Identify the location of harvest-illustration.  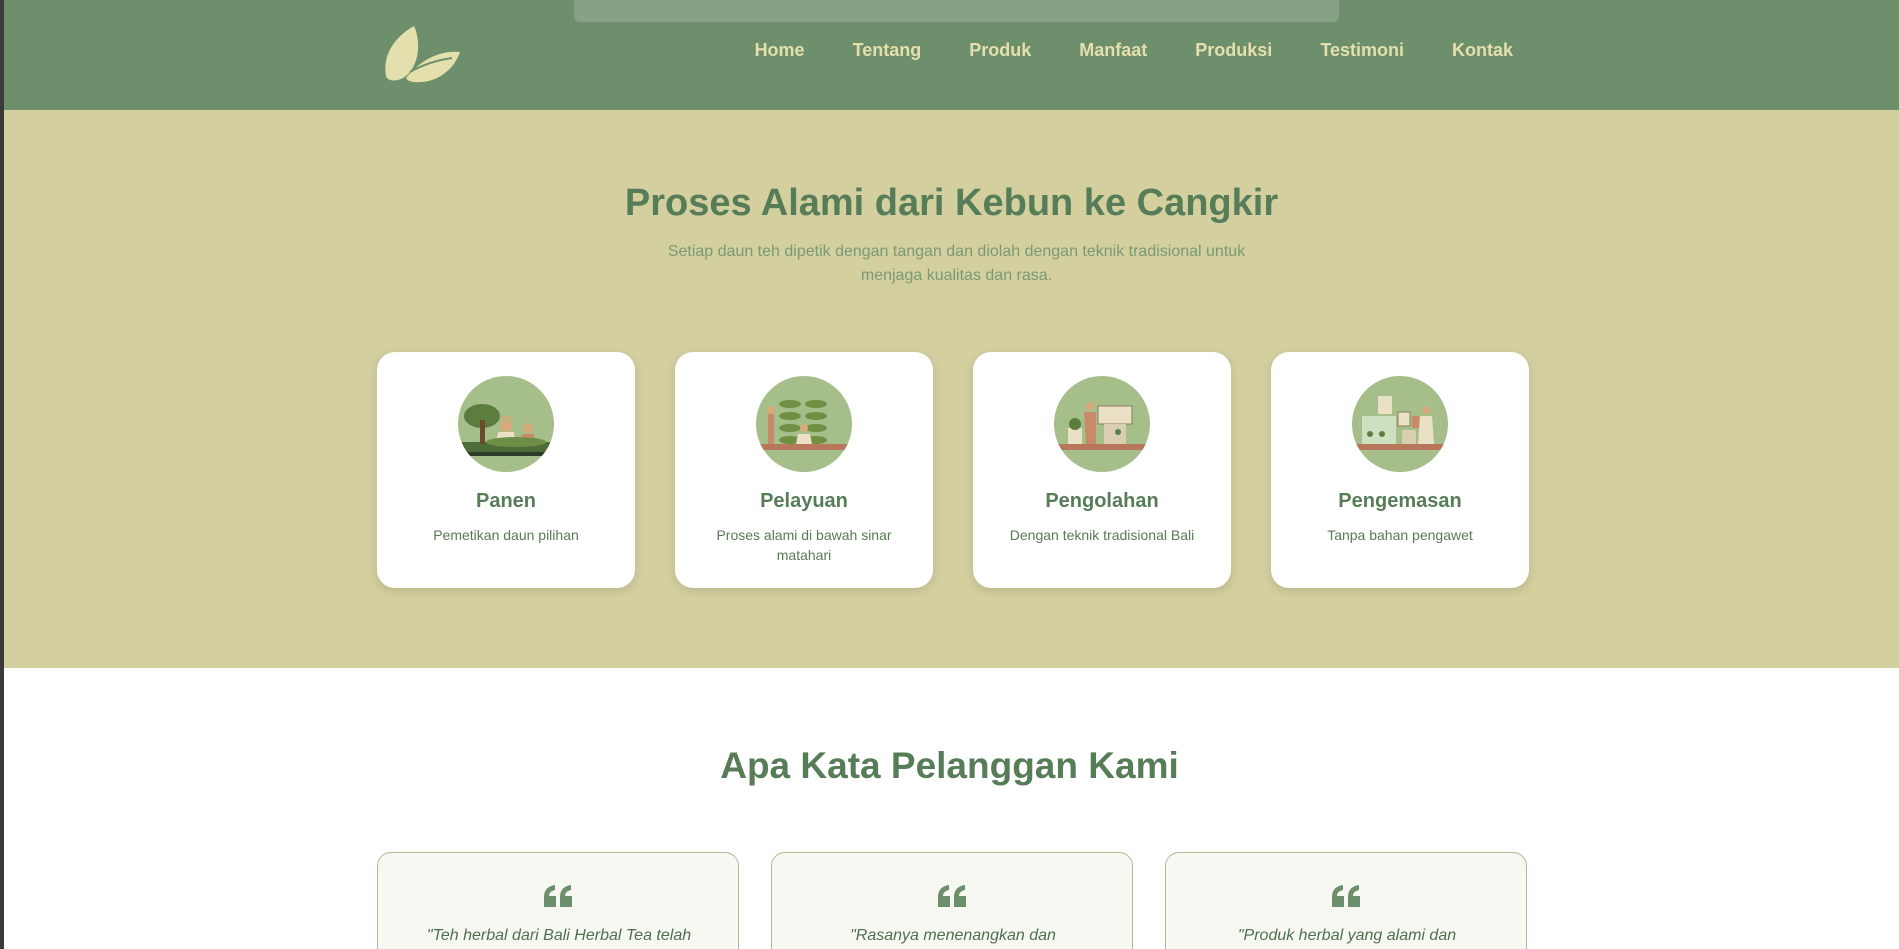
(506, 424).